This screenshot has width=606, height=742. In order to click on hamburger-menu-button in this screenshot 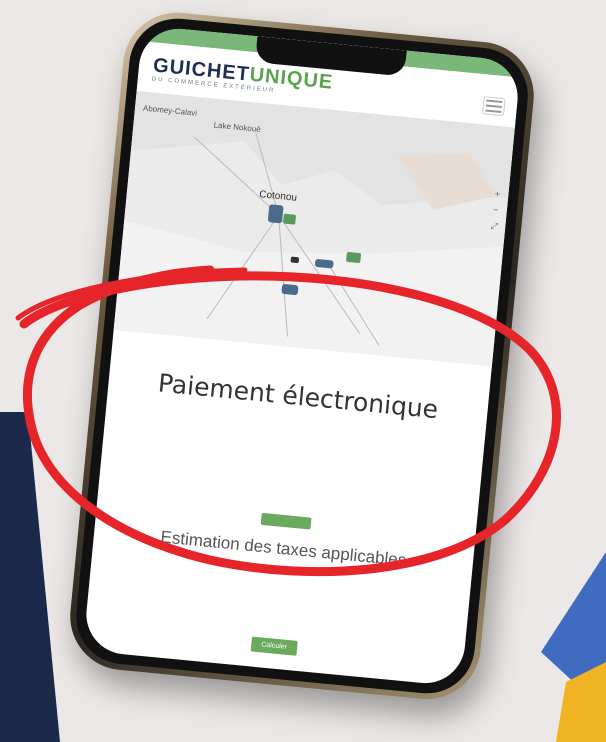, I will do `click(494, 106)`.